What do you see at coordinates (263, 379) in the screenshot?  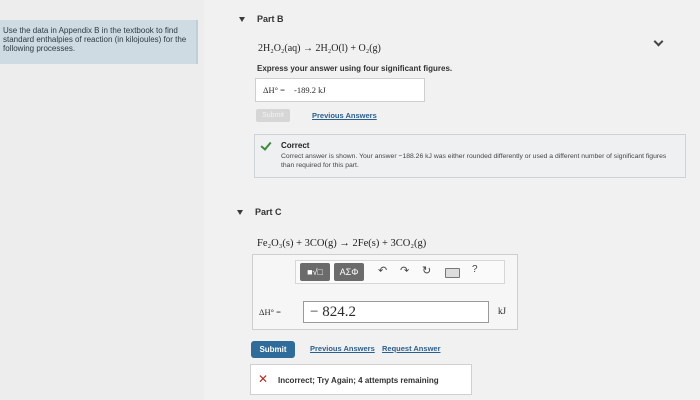 I see `x-icon: ✕` at bounding box center [263, 379].